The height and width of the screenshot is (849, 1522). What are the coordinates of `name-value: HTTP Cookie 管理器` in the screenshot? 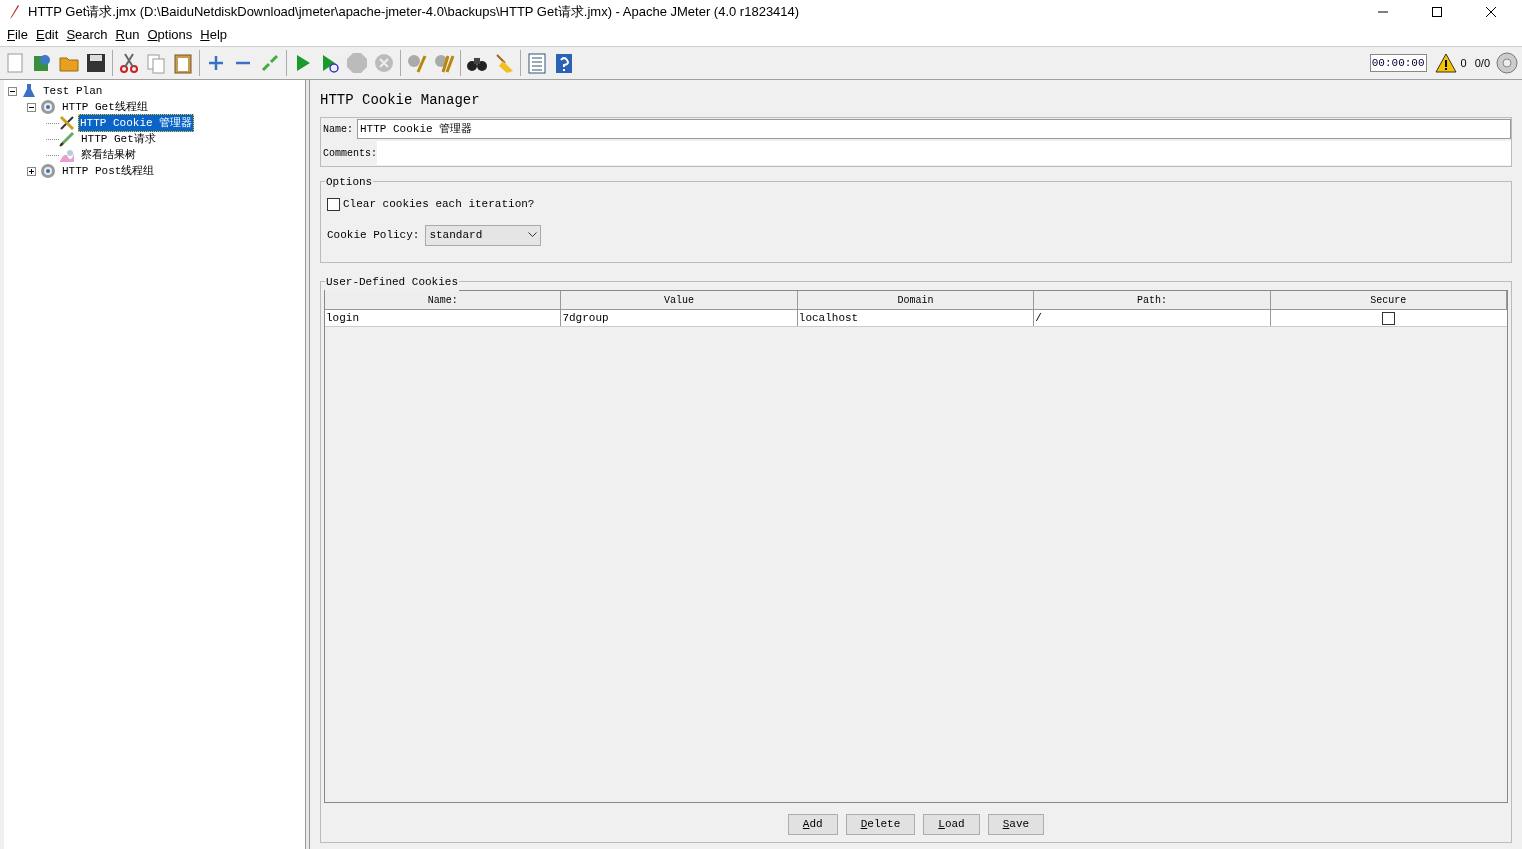 It's located at (416, 129).